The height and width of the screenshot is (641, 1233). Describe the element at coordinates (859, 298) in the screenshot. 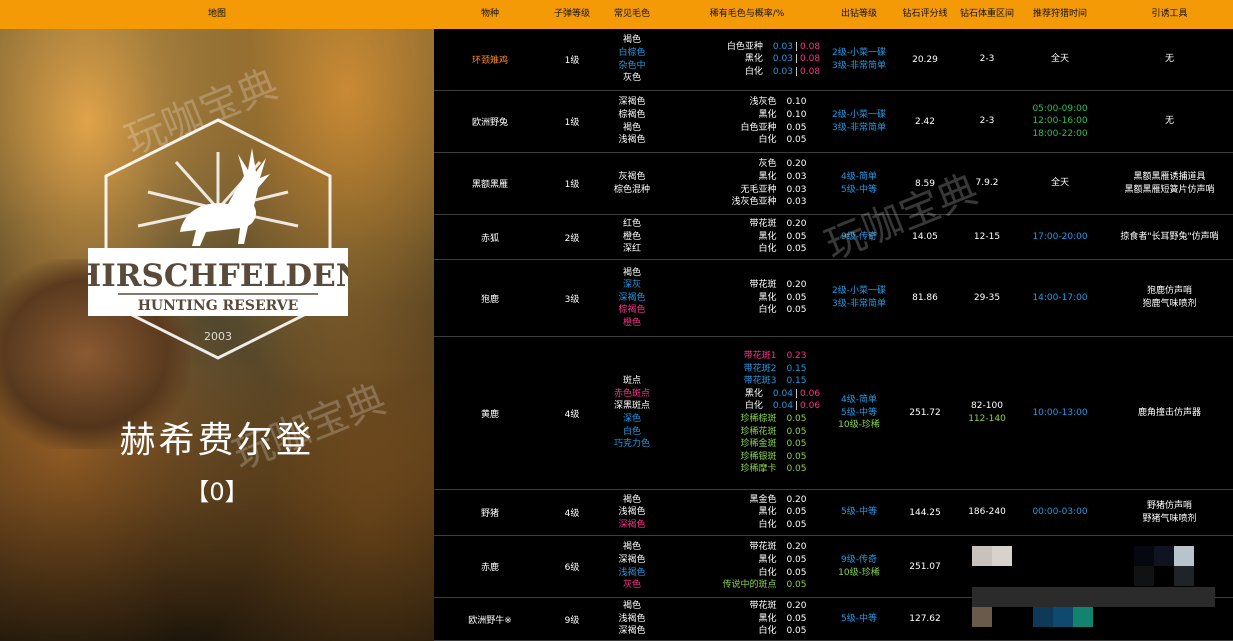

I see `level-cell: 2级-小菜一碟 3级-非常简单` at that location.